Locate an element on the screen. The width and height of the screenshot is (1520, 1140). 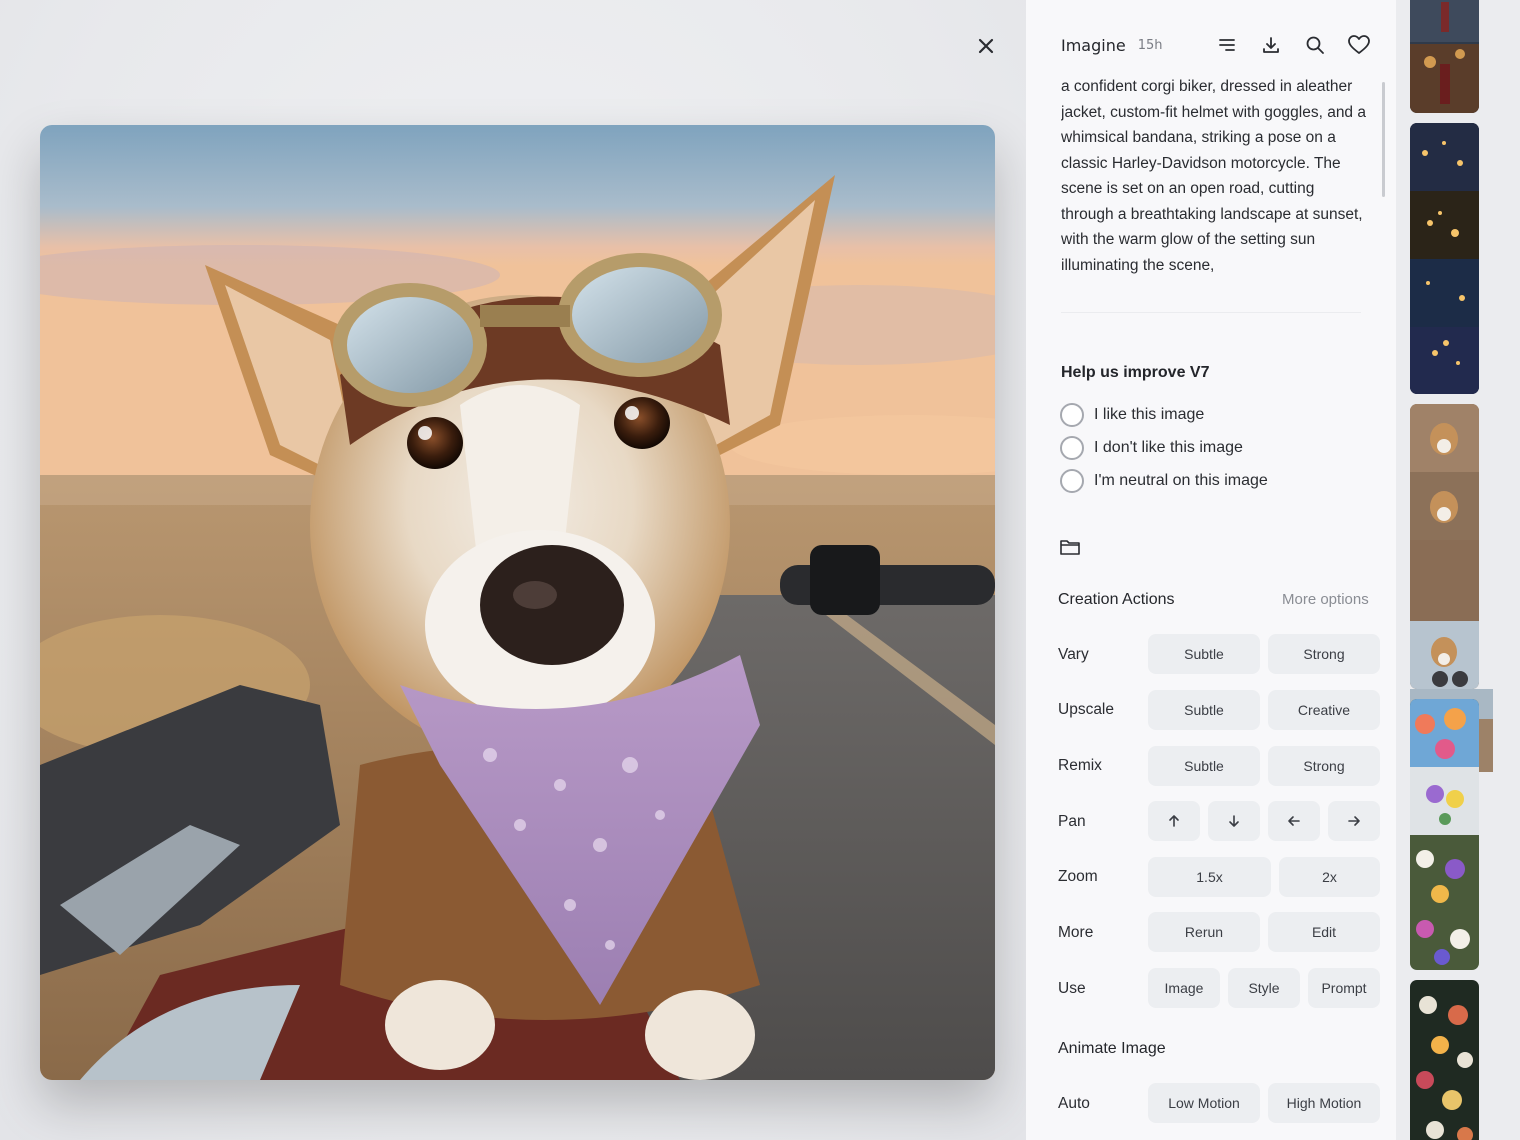
animate-image-title: Animate Image is located at coordinates (1112, 1048).